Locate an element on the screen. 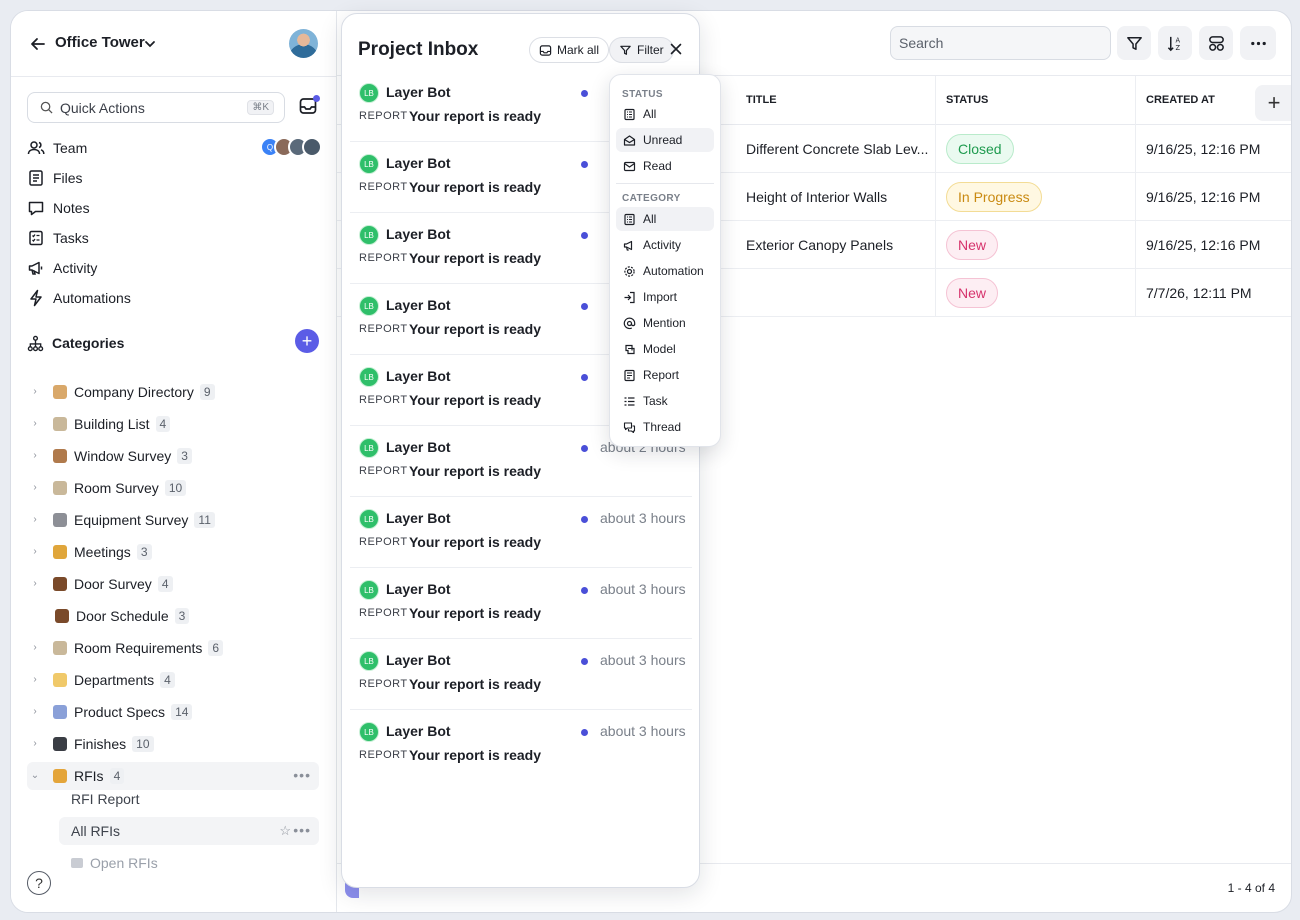 The height and width of the screenshot is (920, 1300). star-icon: ☆ is located at coordinates (285, 831).